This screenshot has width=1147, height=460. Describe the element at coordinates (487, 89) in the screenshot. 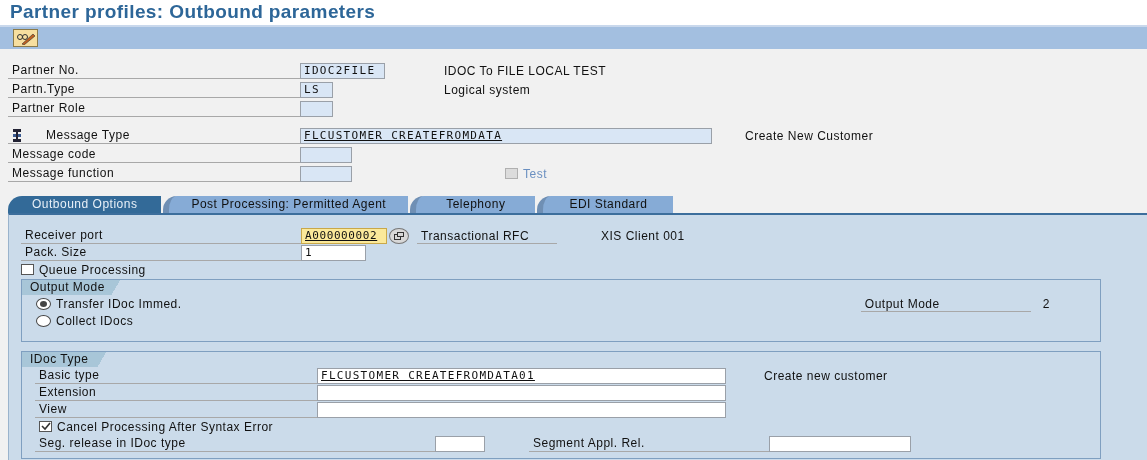

I see `field-description: Logical system` at that location.